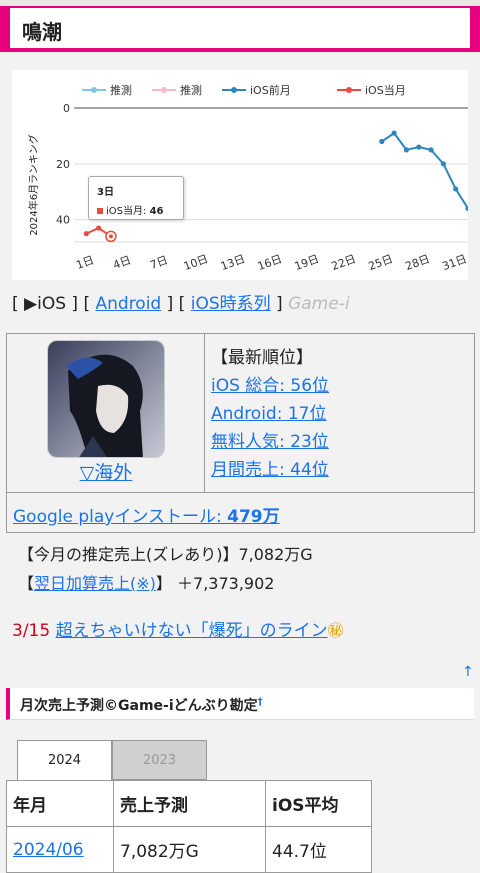 The width and height of the screenshot is (480, 873). I want to click on news-item: 3/15 超えちゃいけない「爆死」のライン㊙, so click(178, 628).